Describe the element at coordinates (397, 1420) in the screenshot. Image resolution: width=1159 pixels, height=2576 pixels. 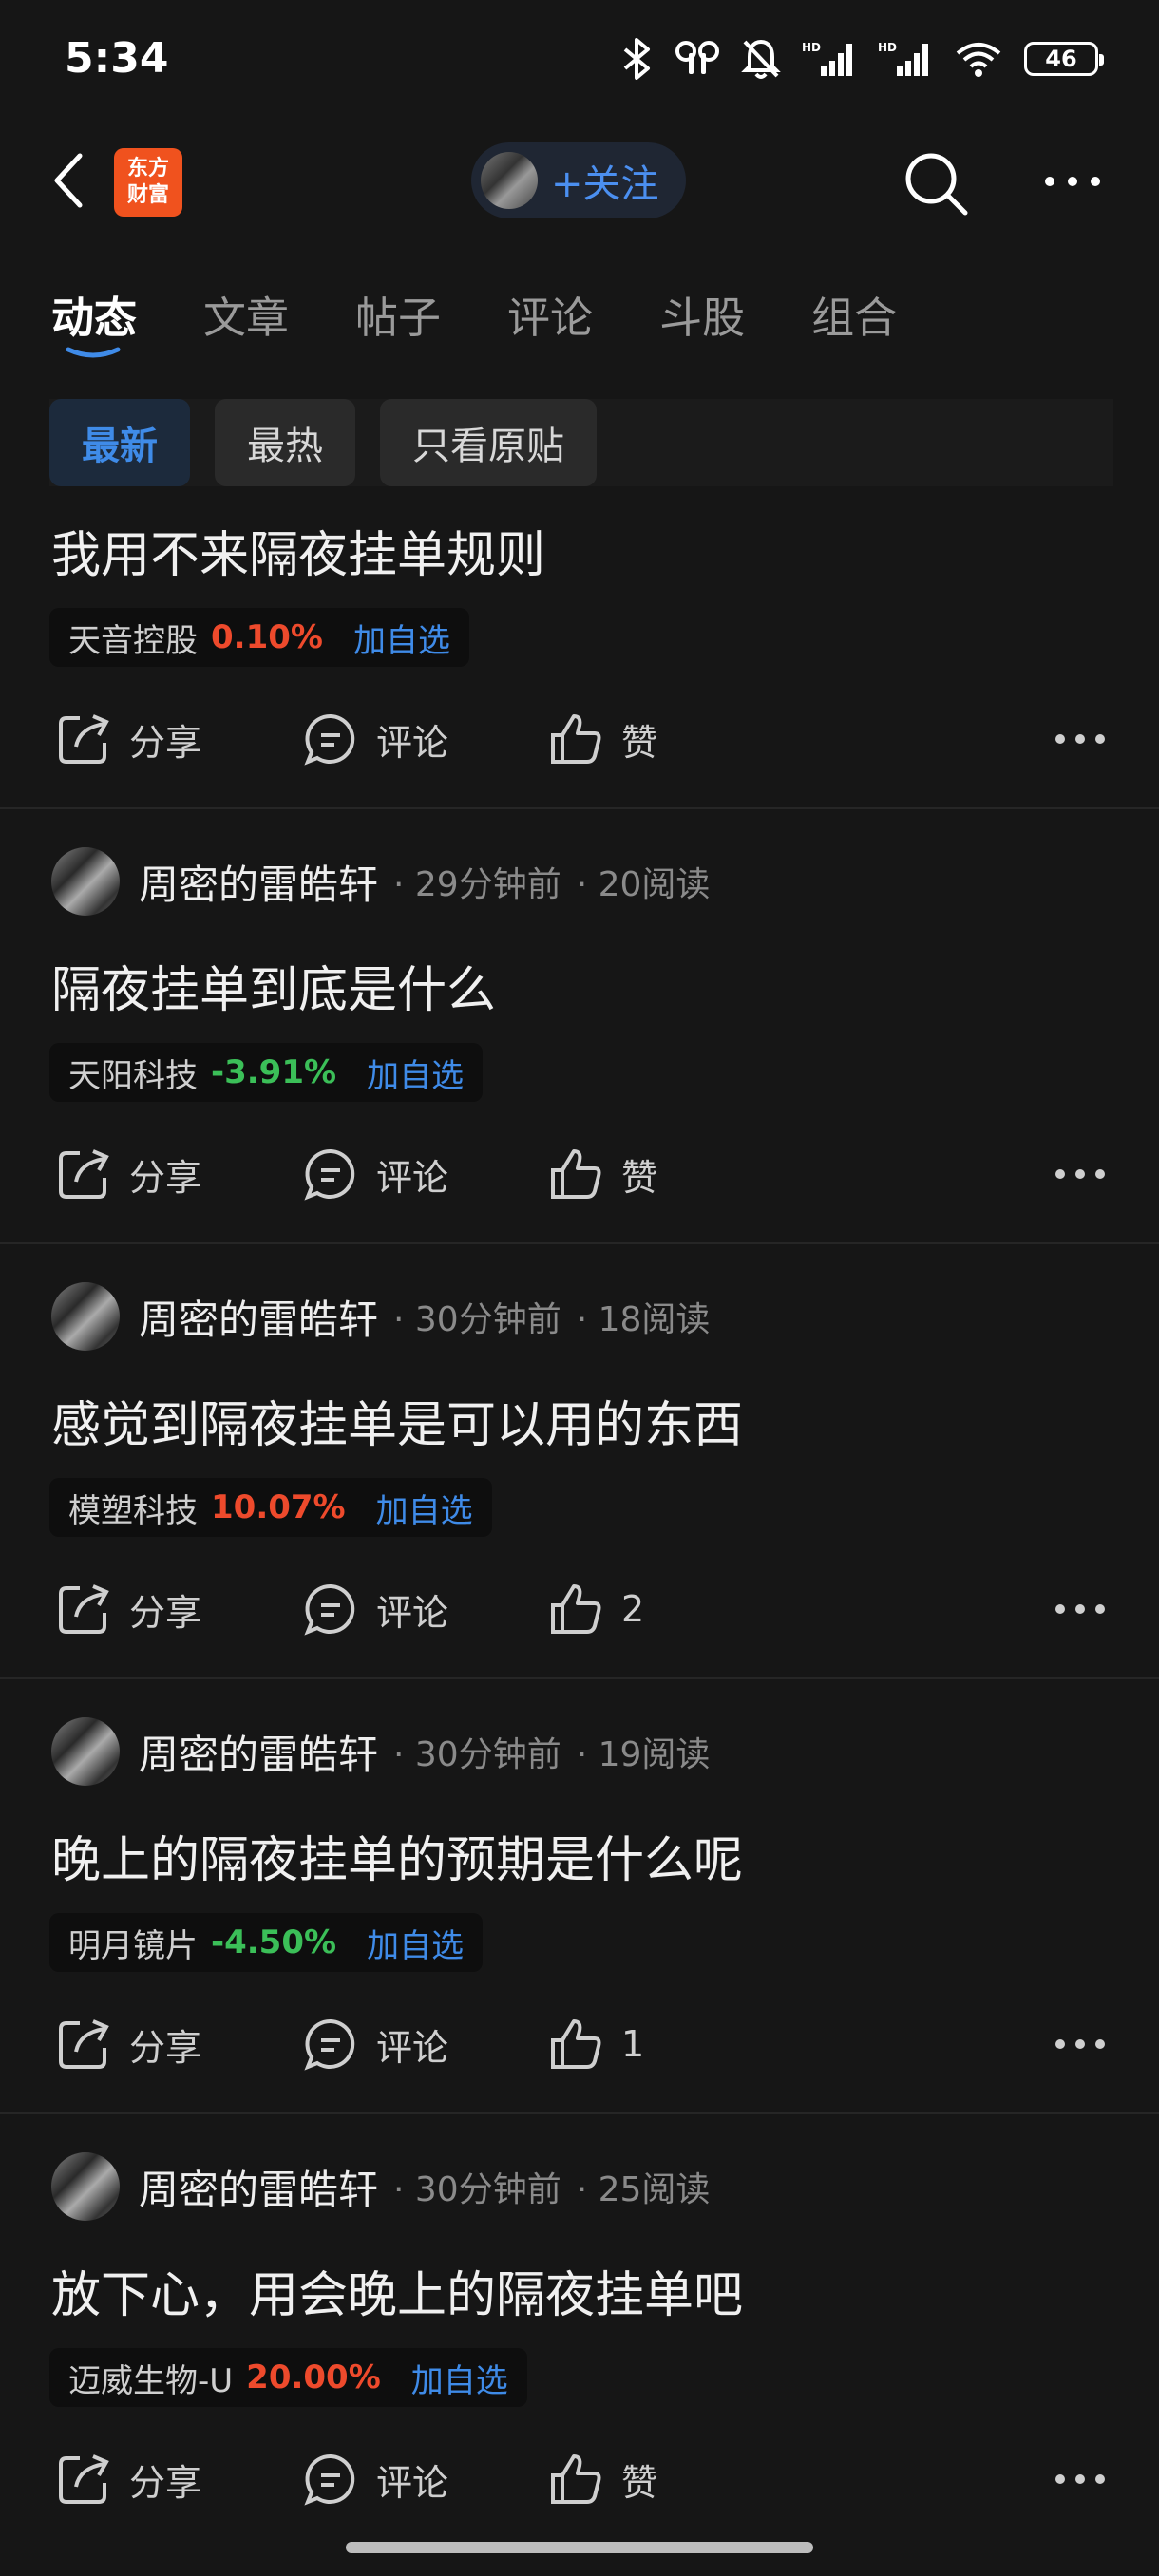
I see `post-title: 感觉到隔夜挂单是可以用的东西` at that location.